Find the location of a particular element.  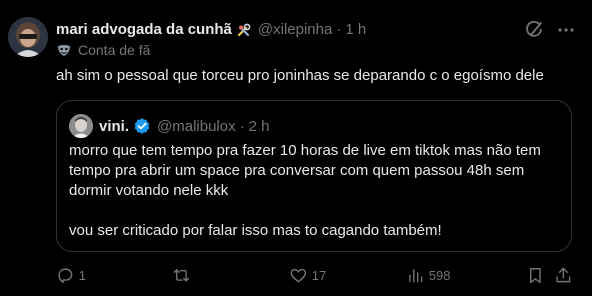

grok-icon is located at coordinates (535, 30).